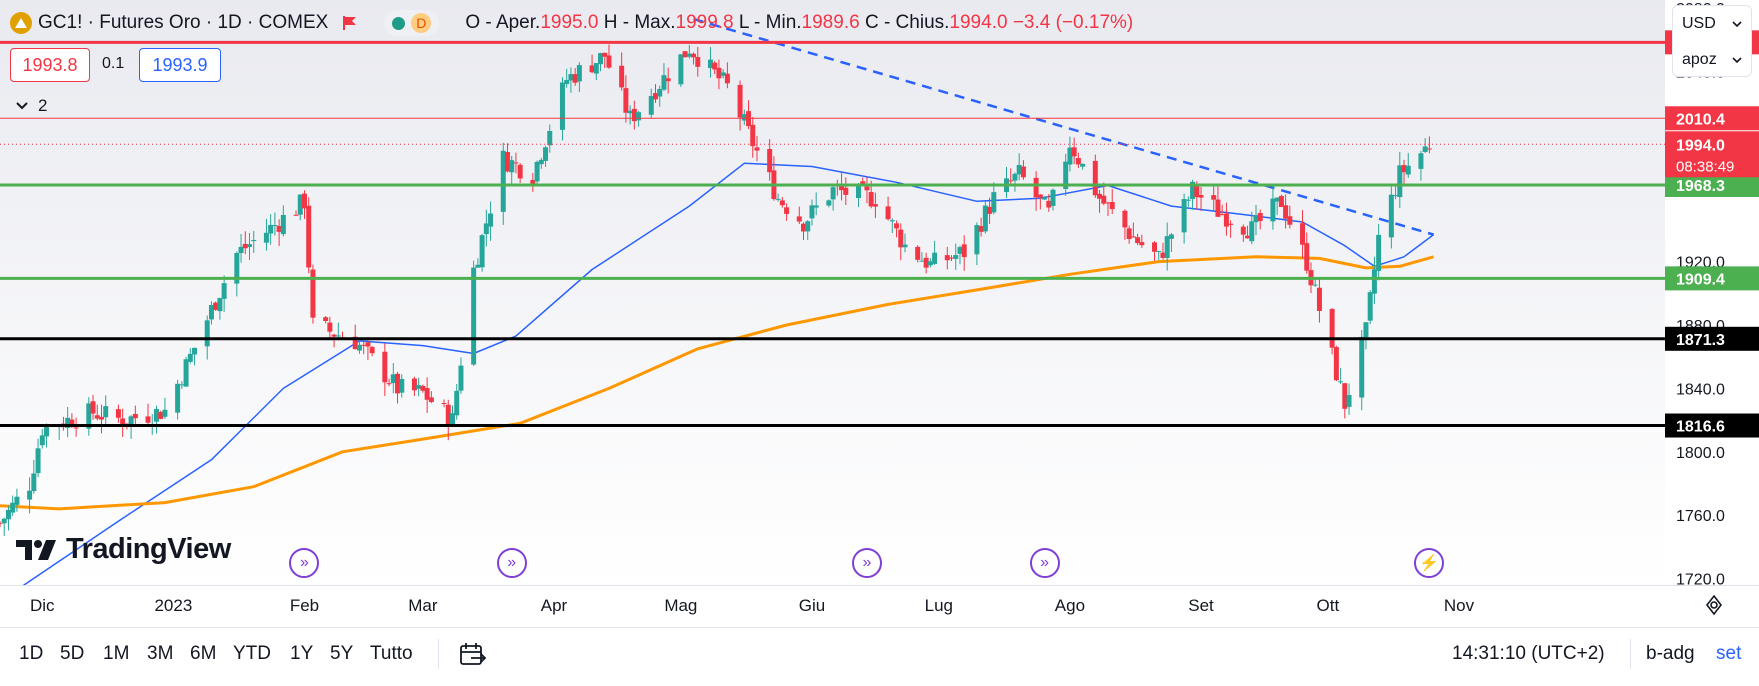  What do you see at coordinates (341, 654) in the screenshot?
I see `timeframe-button: 5Y` at bounding box center [341, 654].